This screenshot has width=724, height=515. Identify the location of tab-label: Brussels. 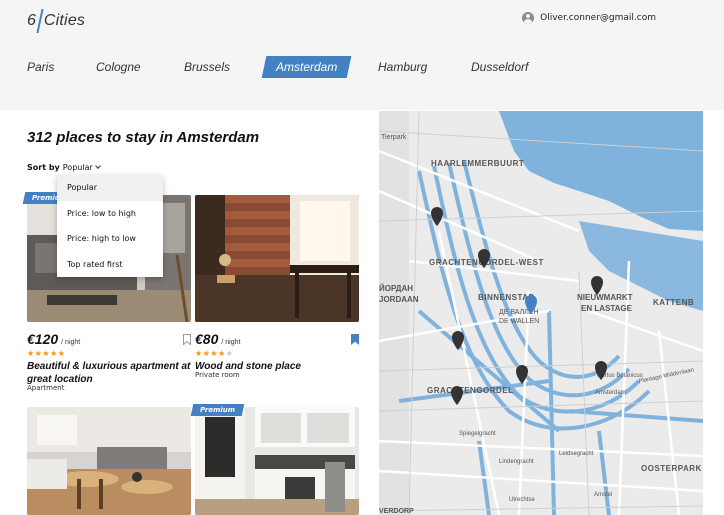
(207, 67).